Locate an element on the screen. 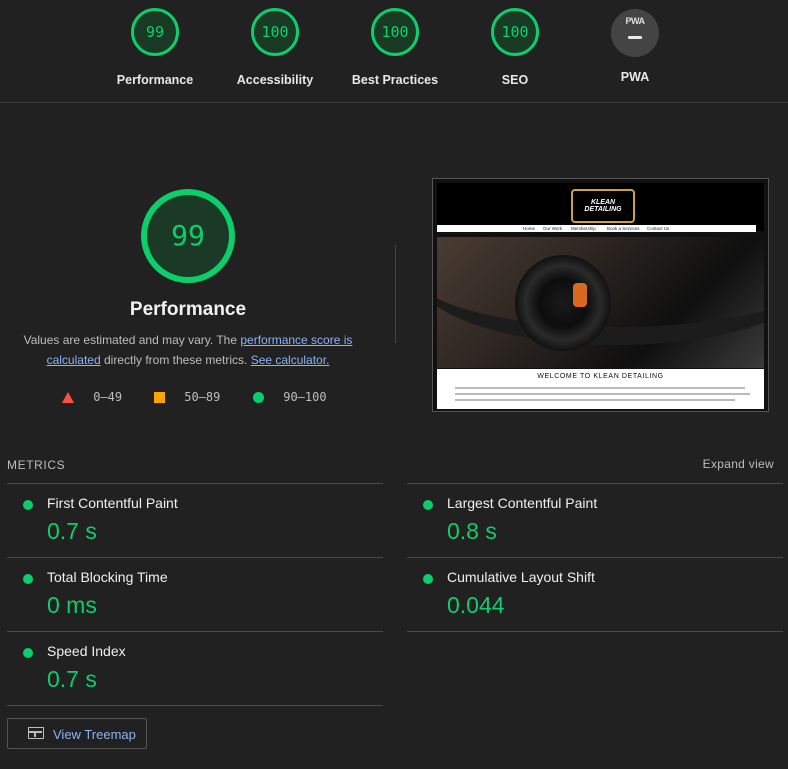 The width and height of the screenshot is (788, 769). brake-caliper-shape is located at coordinates (580, 295).